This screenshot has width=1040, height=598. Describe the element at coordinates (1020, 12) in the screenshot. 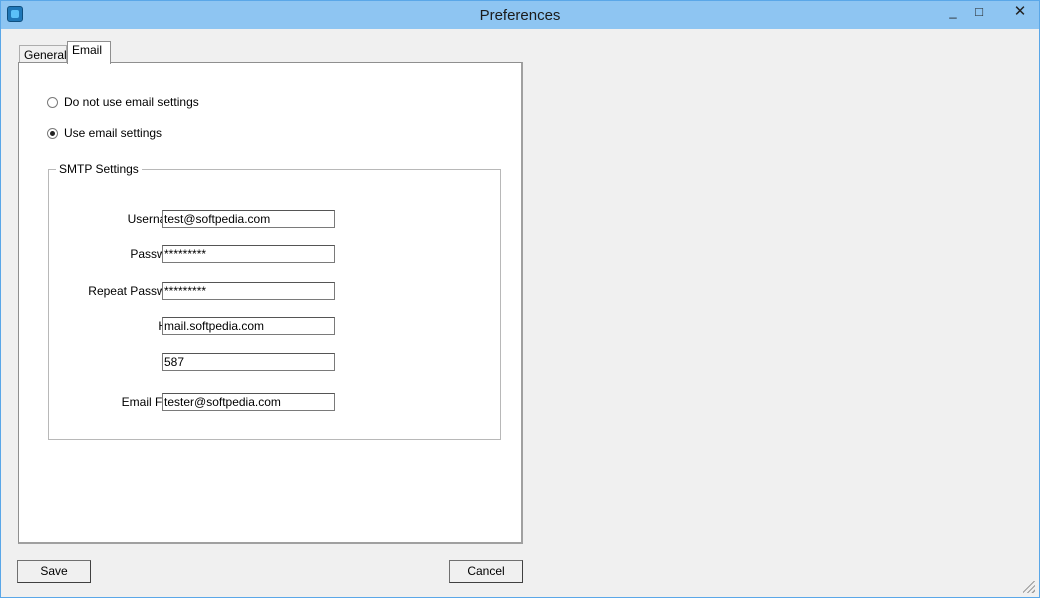

I see `close-button: ✕` at that location.